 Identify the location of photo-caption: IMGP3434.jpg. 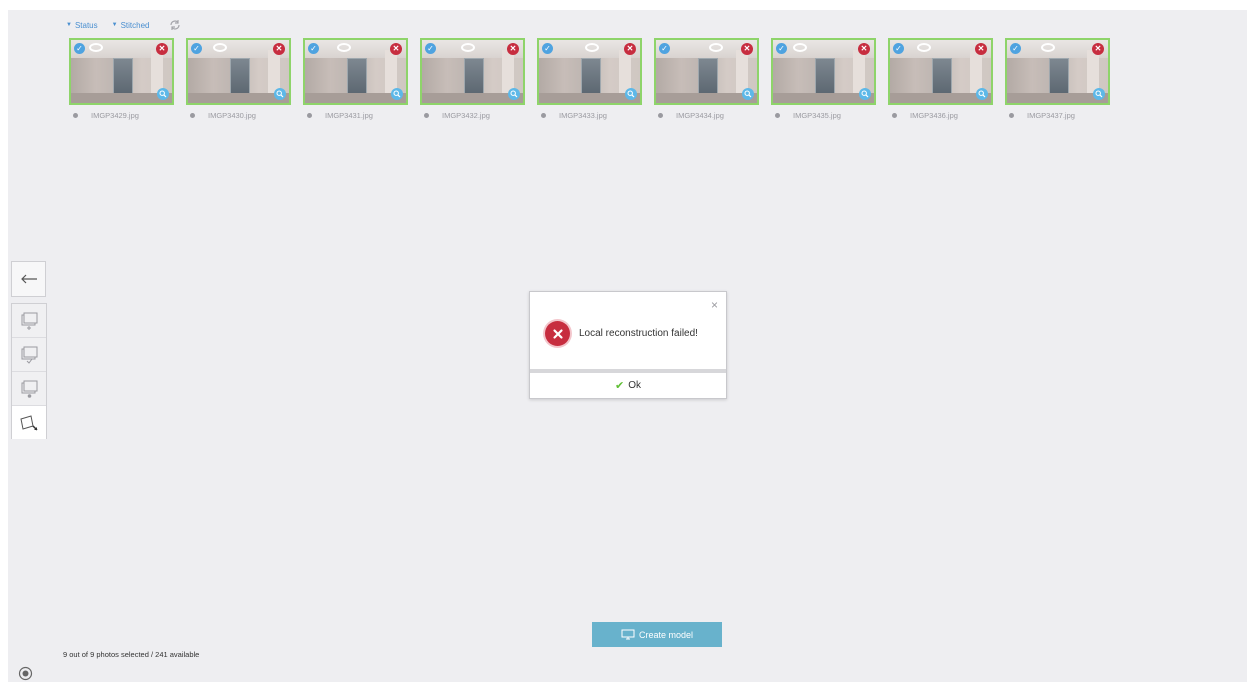
(706, 115).